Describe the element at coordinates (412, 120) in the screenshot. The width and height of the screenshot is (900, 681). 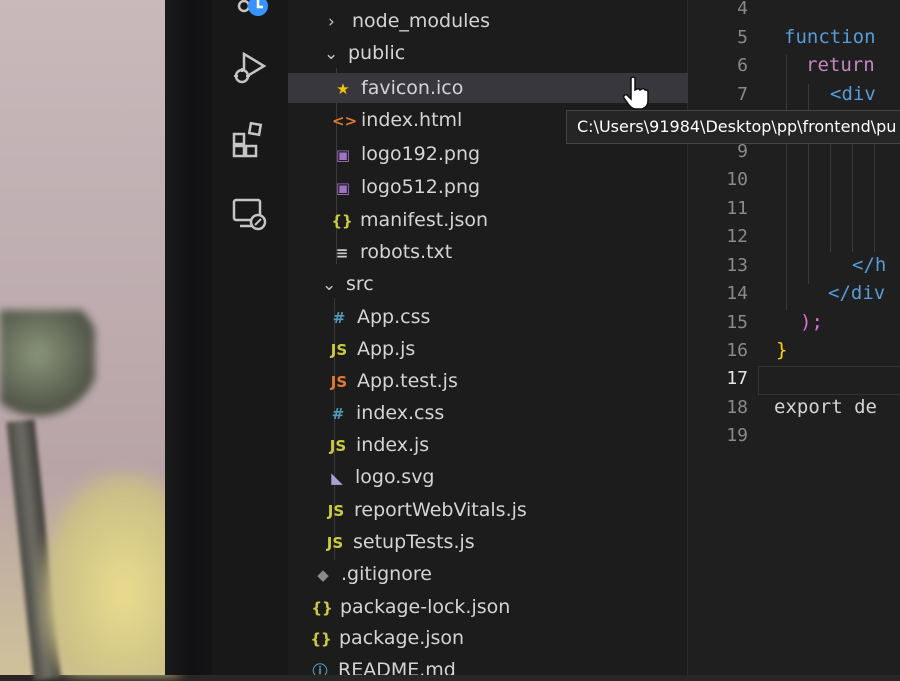
I see `tree-item-label: index.html` at that location.